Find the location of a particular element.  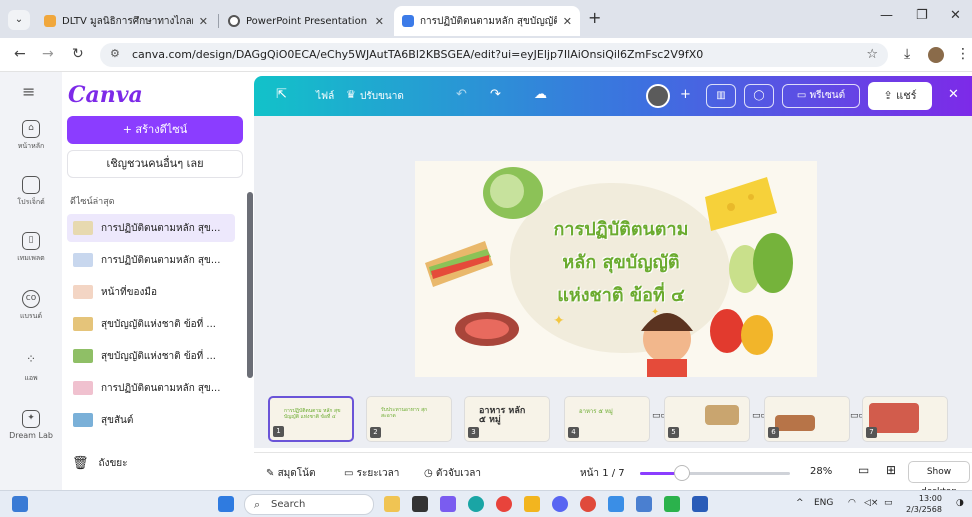

bookmark-star-icon: ☆ is located at coordinates (872, 54).